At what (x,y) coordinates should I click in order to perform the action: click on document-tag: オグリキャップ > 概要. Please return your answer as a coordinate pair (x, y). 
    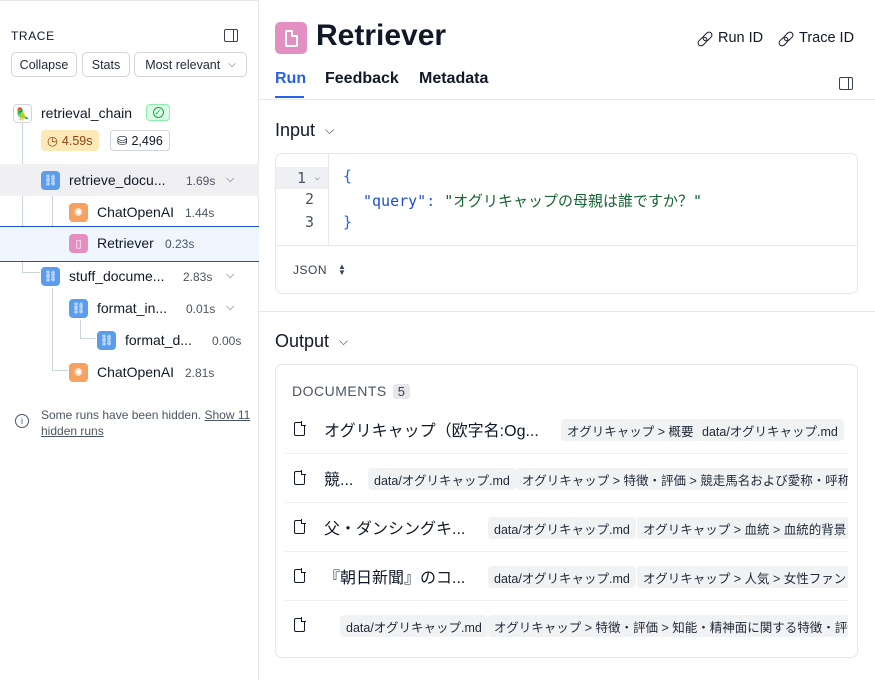
    Looking at the image, I should click on (630, 430).